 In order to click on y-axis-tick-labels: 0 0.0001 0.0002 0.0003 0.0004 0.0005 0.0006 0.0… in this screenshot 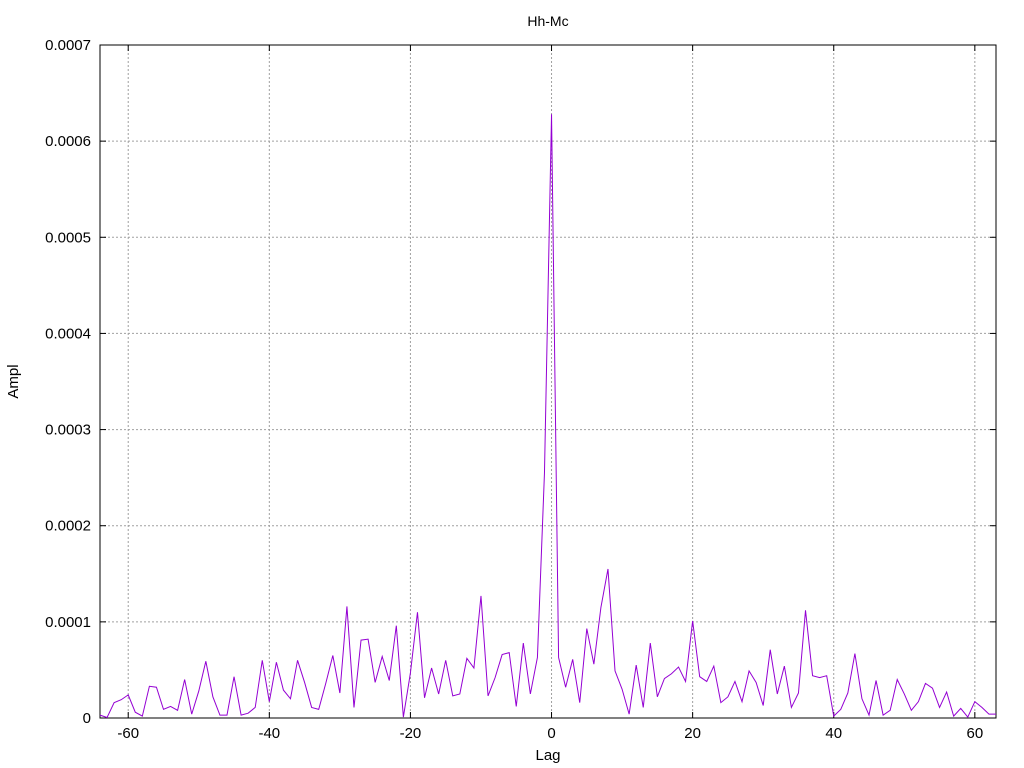, I will do `click(68, 382)`.